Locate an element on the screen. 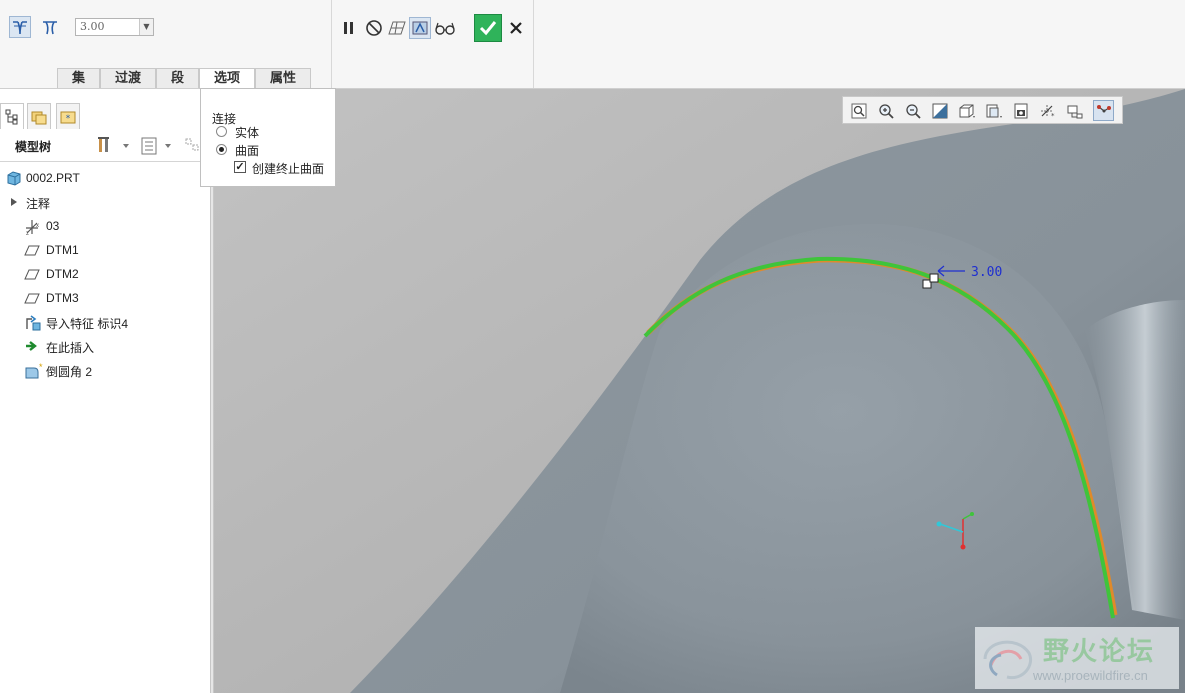 This screenshot has width=1185, height=693. radius-value-combo: 3.00 ▼ is located at coordinates (114, 27).